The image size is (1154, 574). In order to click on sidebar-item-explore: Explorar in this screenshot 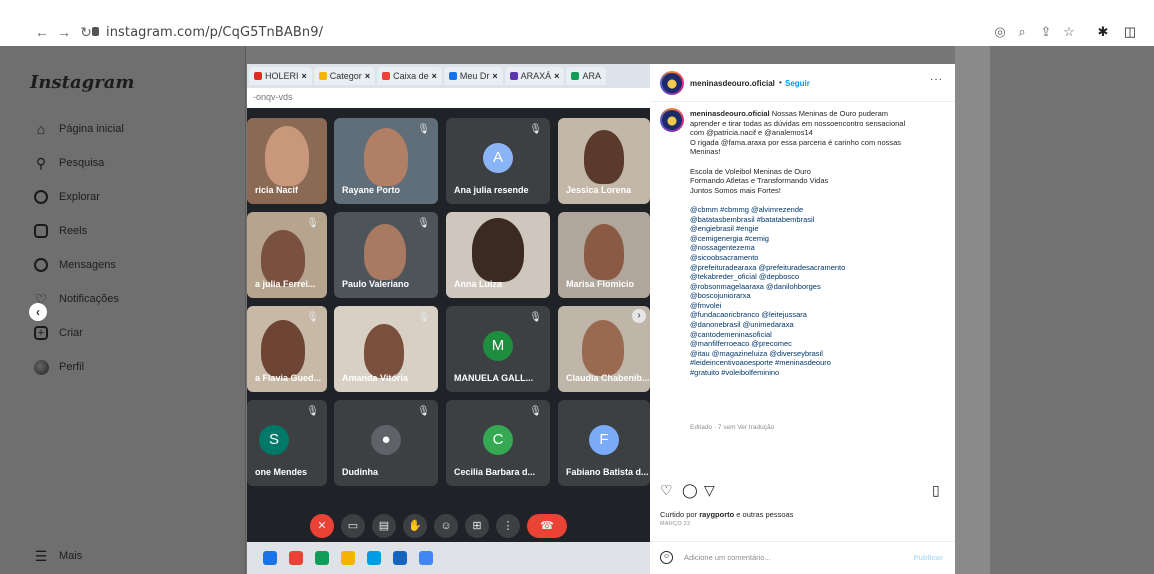, I will do `click(66, 197)`.